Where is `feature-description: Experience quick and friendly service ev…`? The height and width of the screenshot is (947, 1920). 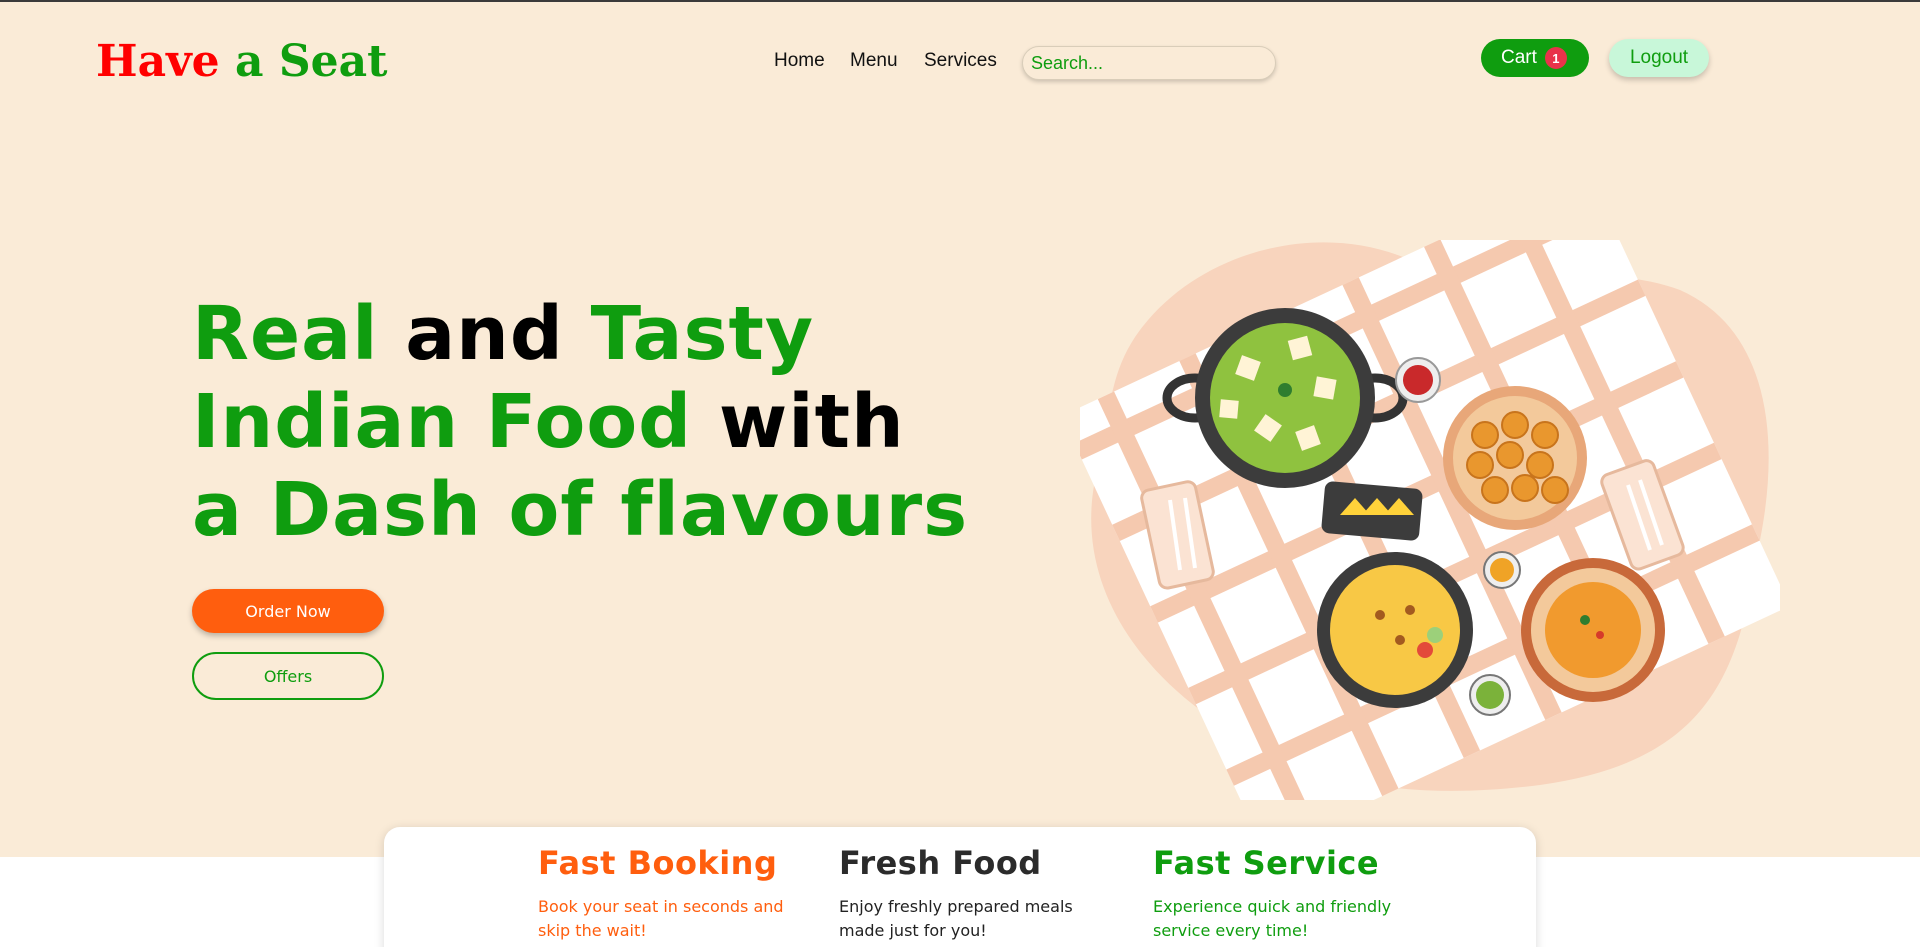 feature-description: Experience quick and friendly service ev… is located at coordinates (1272, 918).